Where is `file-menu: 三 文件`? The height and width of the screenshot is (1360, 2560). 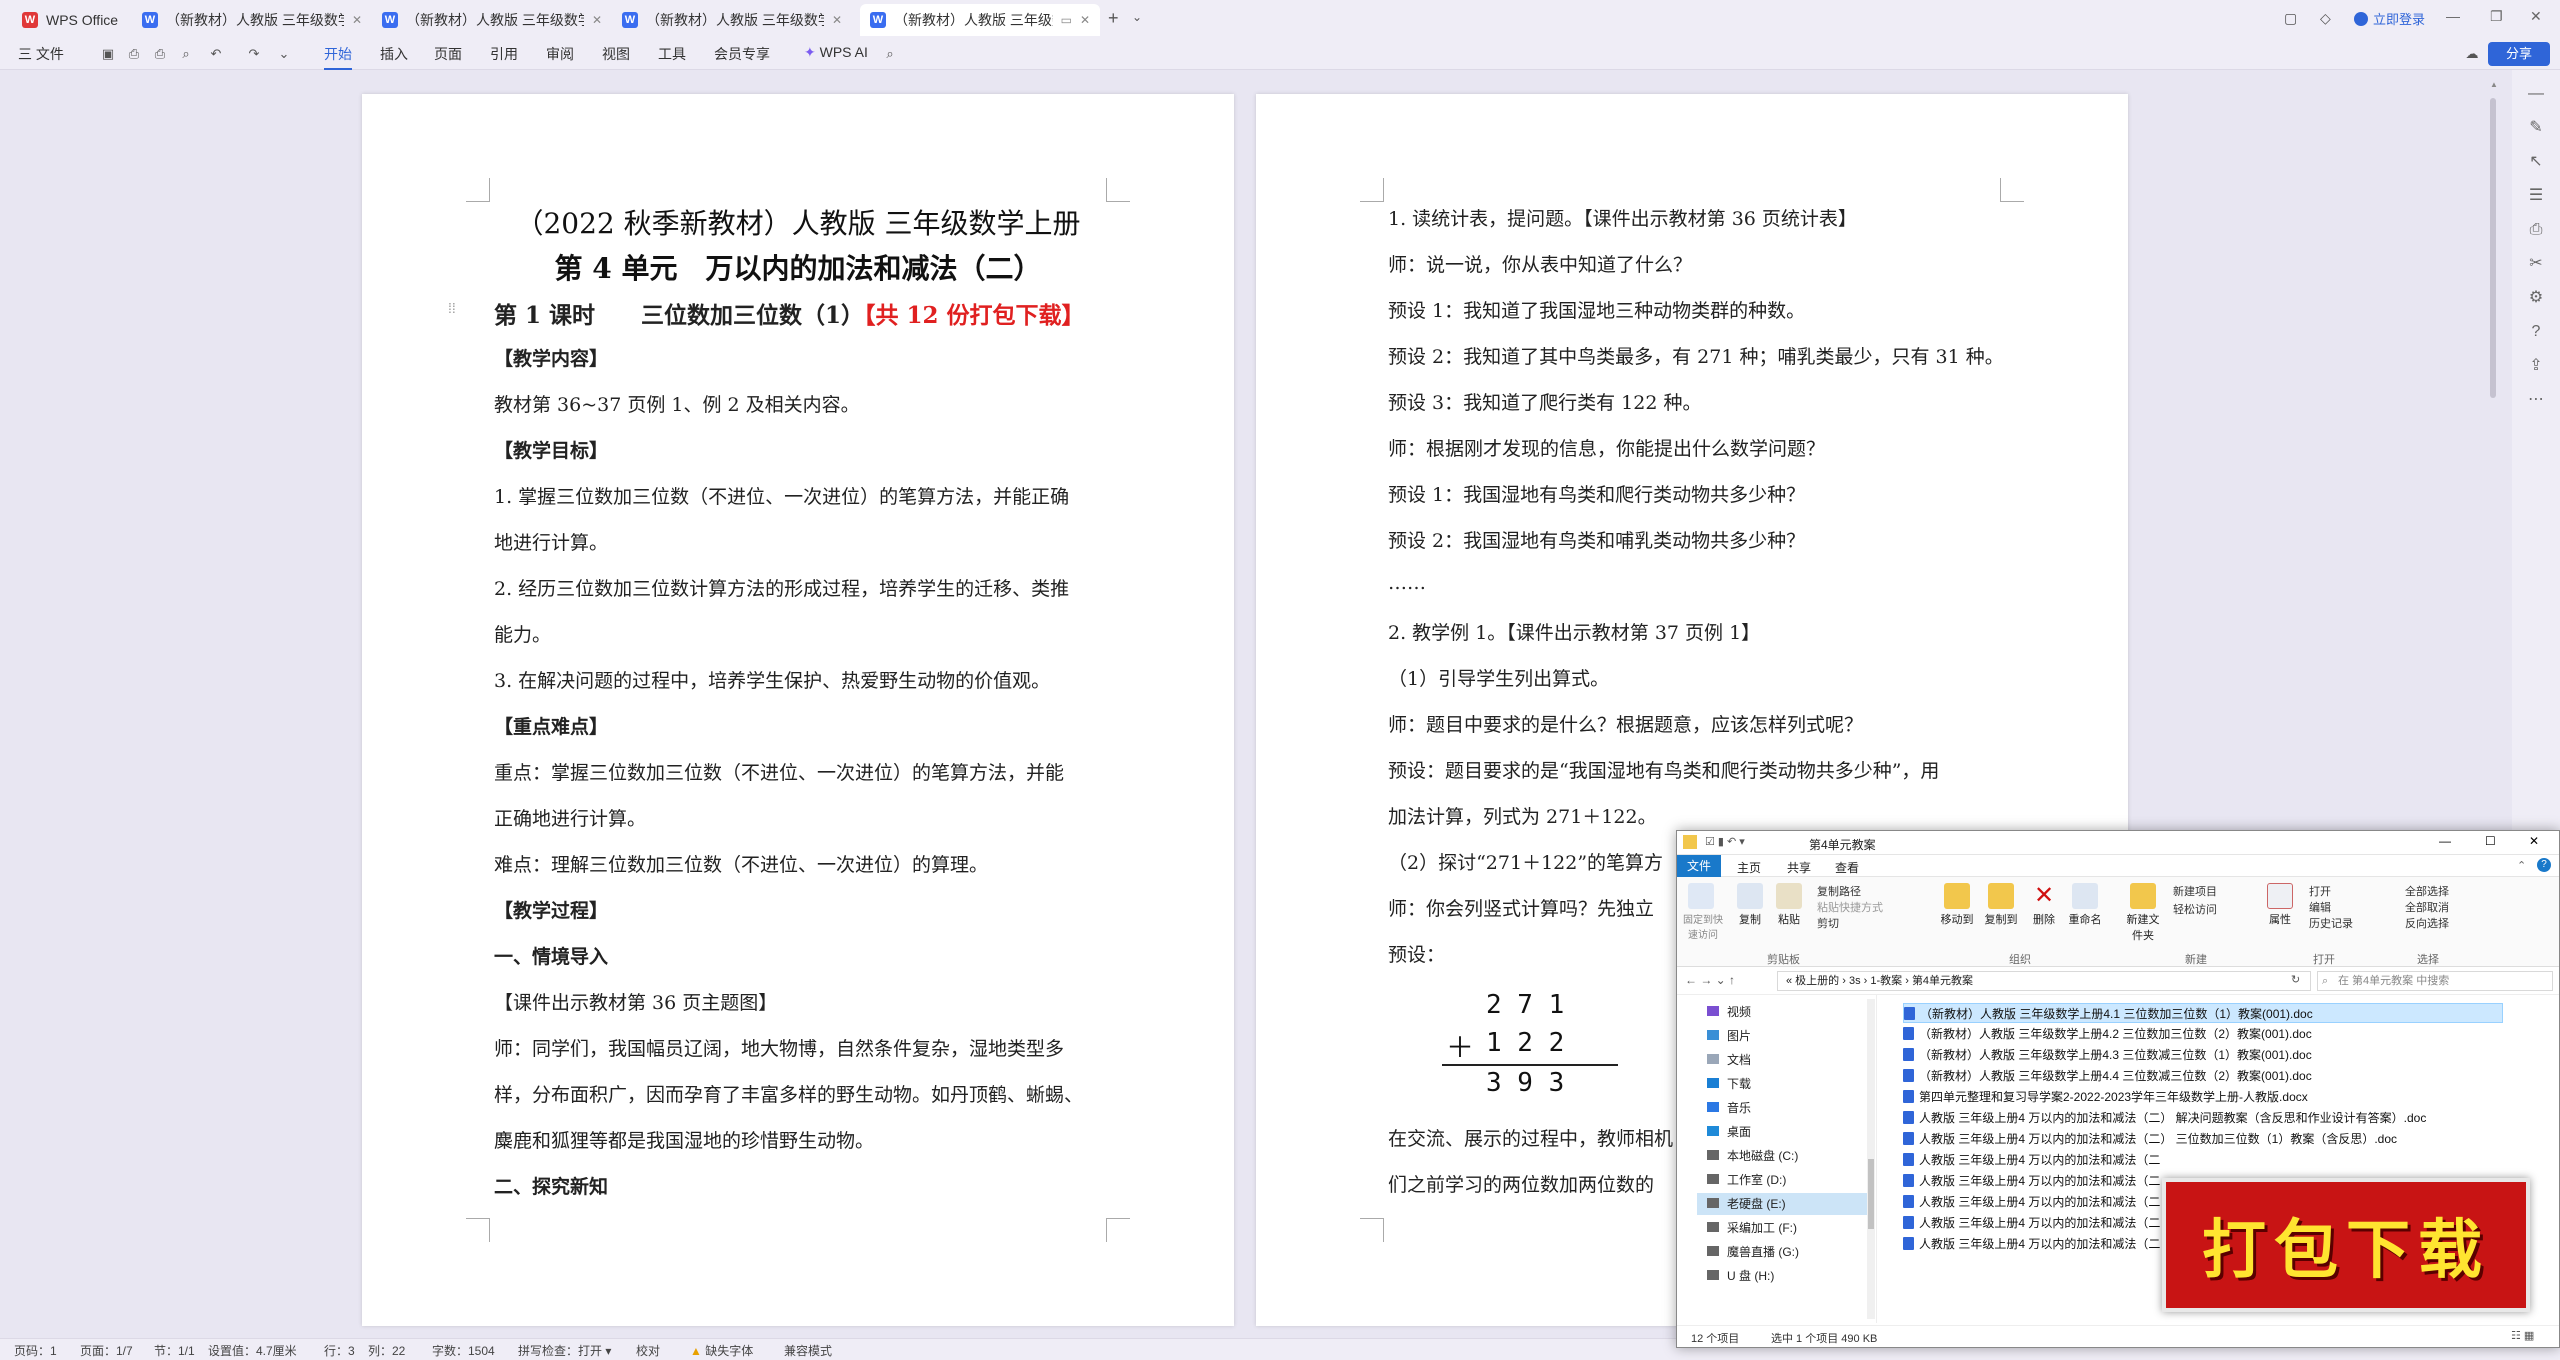
file-menu: 三 文件 is located at coordinates (41, 54).